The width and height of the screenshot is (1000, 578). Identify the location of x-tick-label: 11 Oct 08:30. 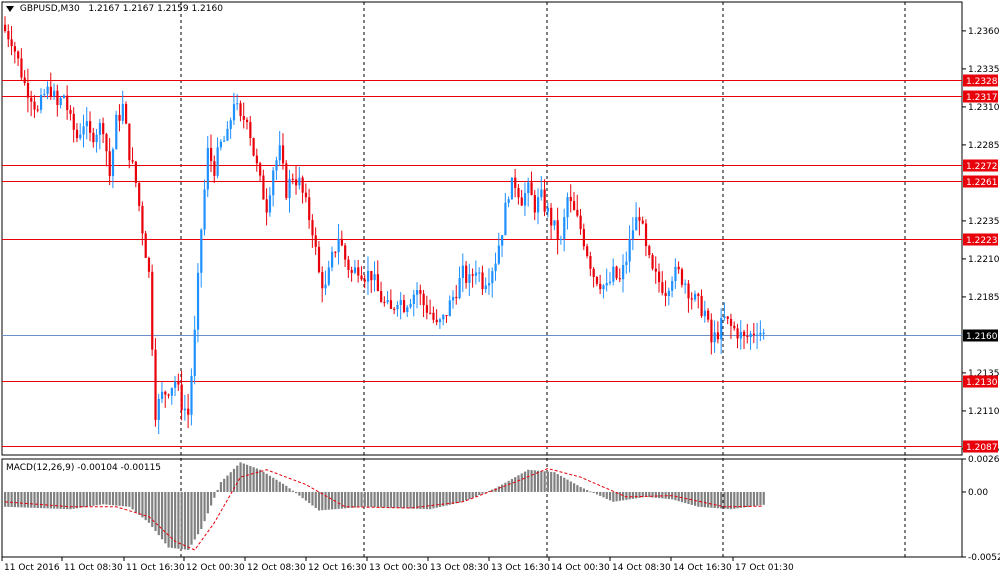
(93, 568).